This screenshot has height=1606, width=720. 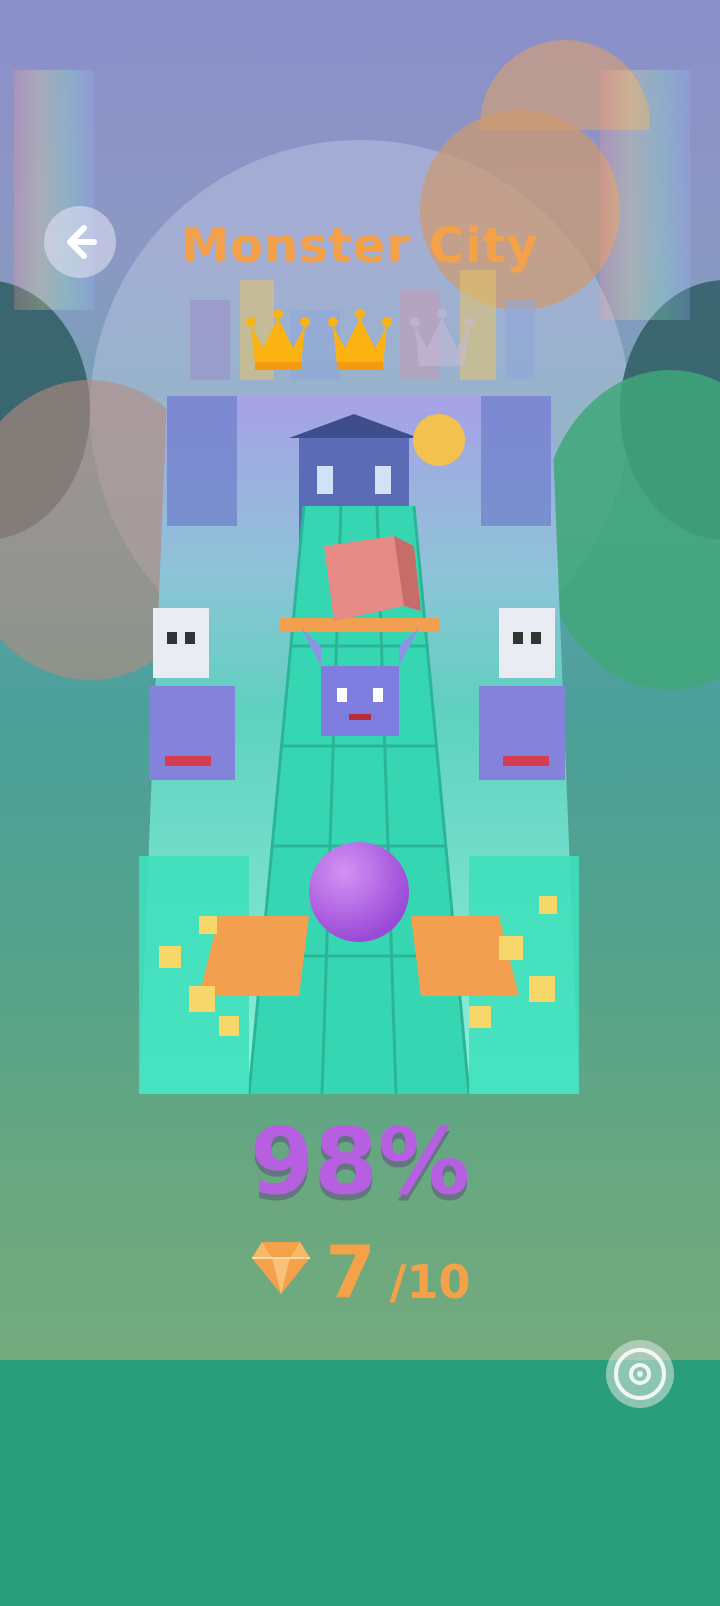 I want to click on crown-icon-empty, so click(x=442, y=337).